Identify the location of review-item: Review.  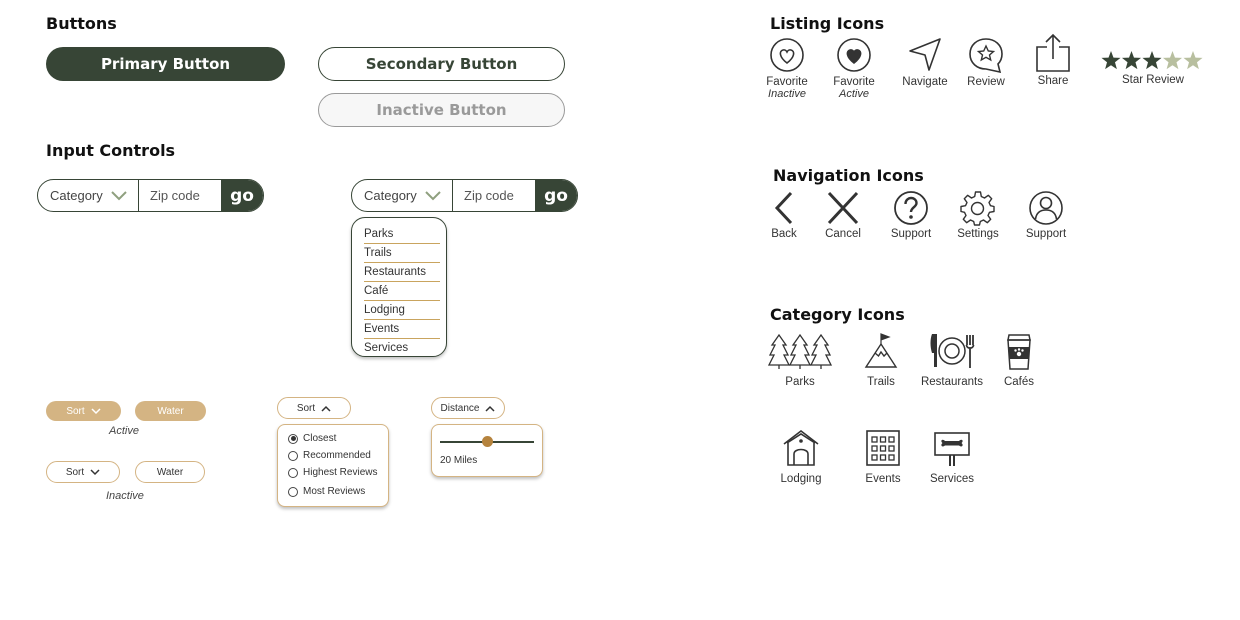
(986, 62).